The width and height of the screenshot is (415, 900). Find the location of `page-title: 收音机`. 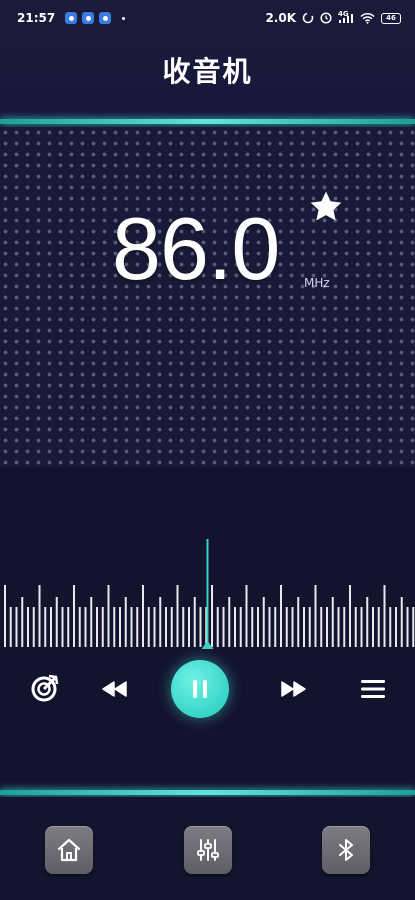

page-title: 收音机 is located at coordinates (207, 71).